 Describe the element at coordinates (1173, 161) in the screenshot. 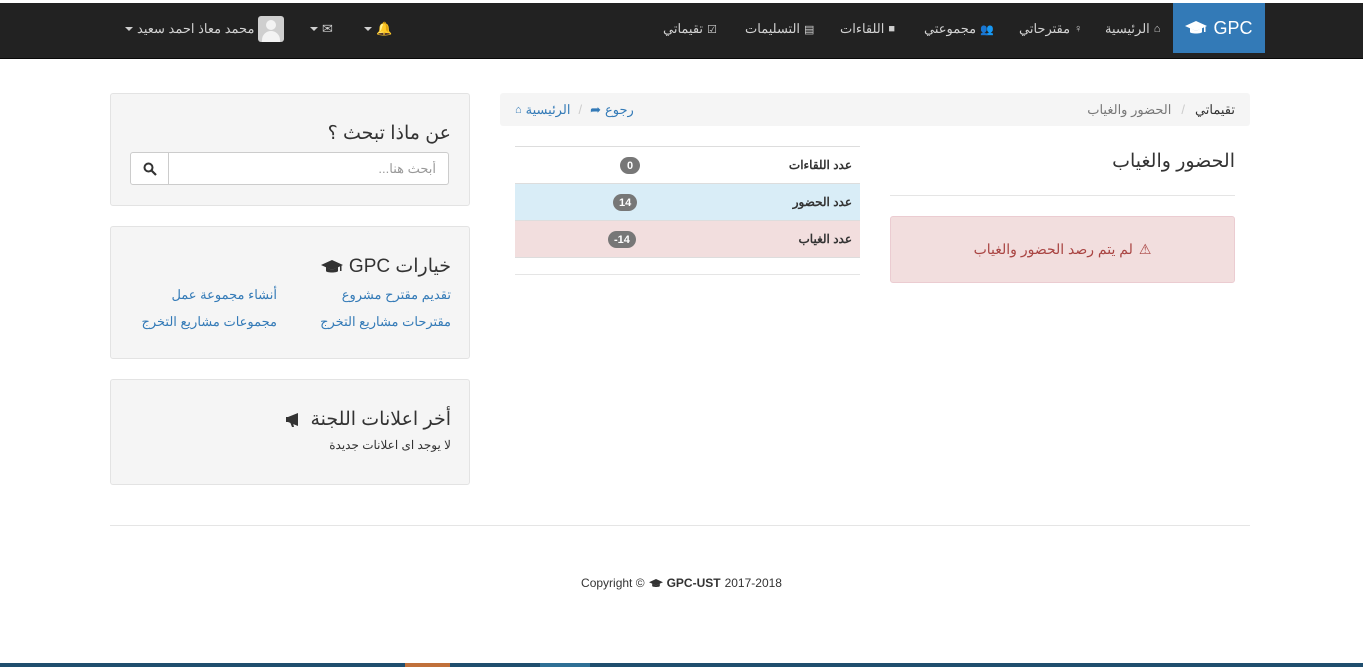

I see `page-title: الحضور والغياب` at that location.